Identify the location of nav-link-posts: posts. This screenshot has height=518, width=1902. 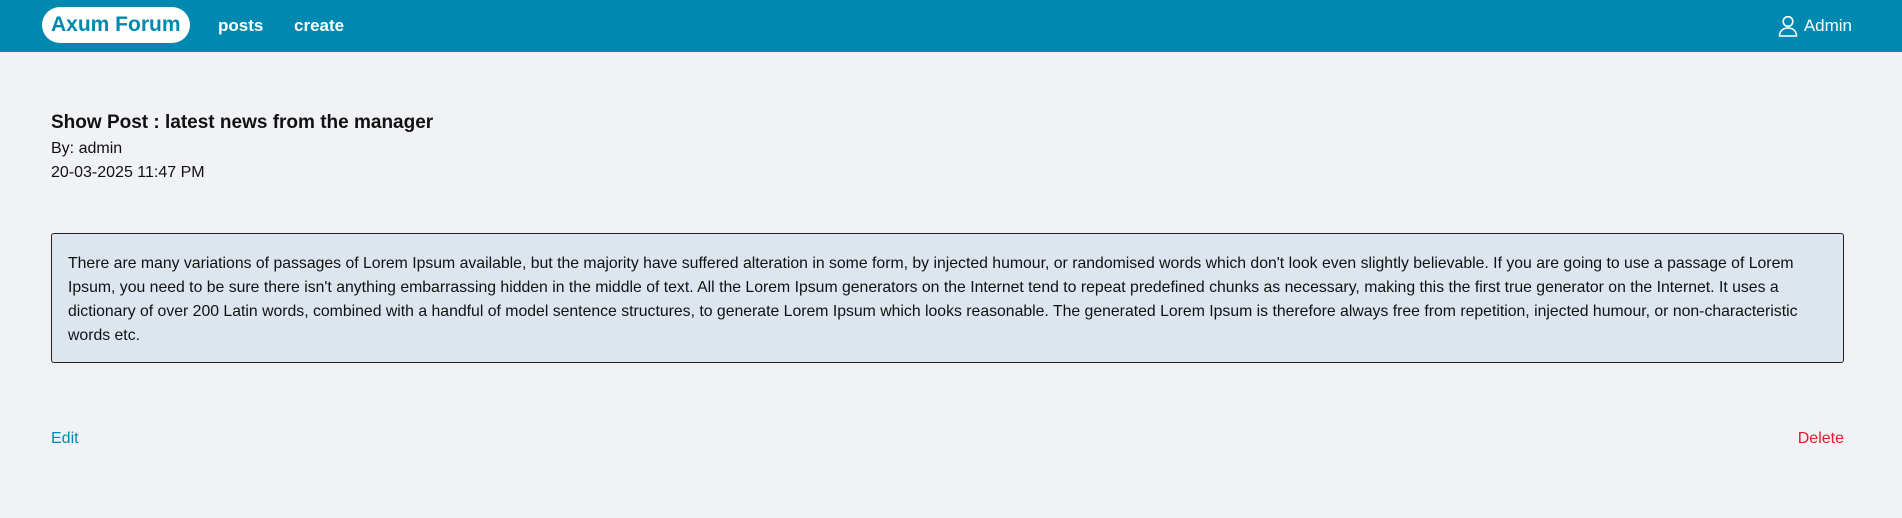
(240, 26).